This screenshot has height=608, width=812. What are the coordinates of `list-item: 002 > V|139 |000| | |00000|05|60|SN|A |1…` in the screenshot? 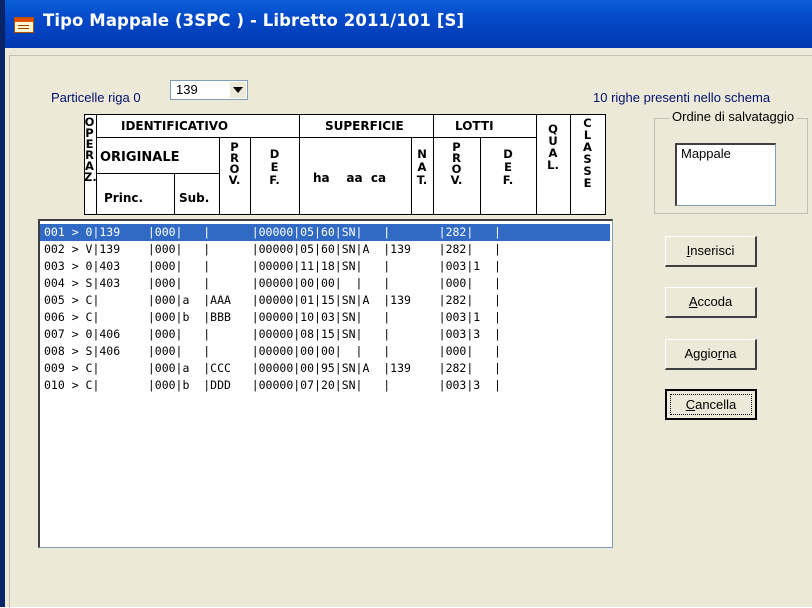 It's located at (325, 249).